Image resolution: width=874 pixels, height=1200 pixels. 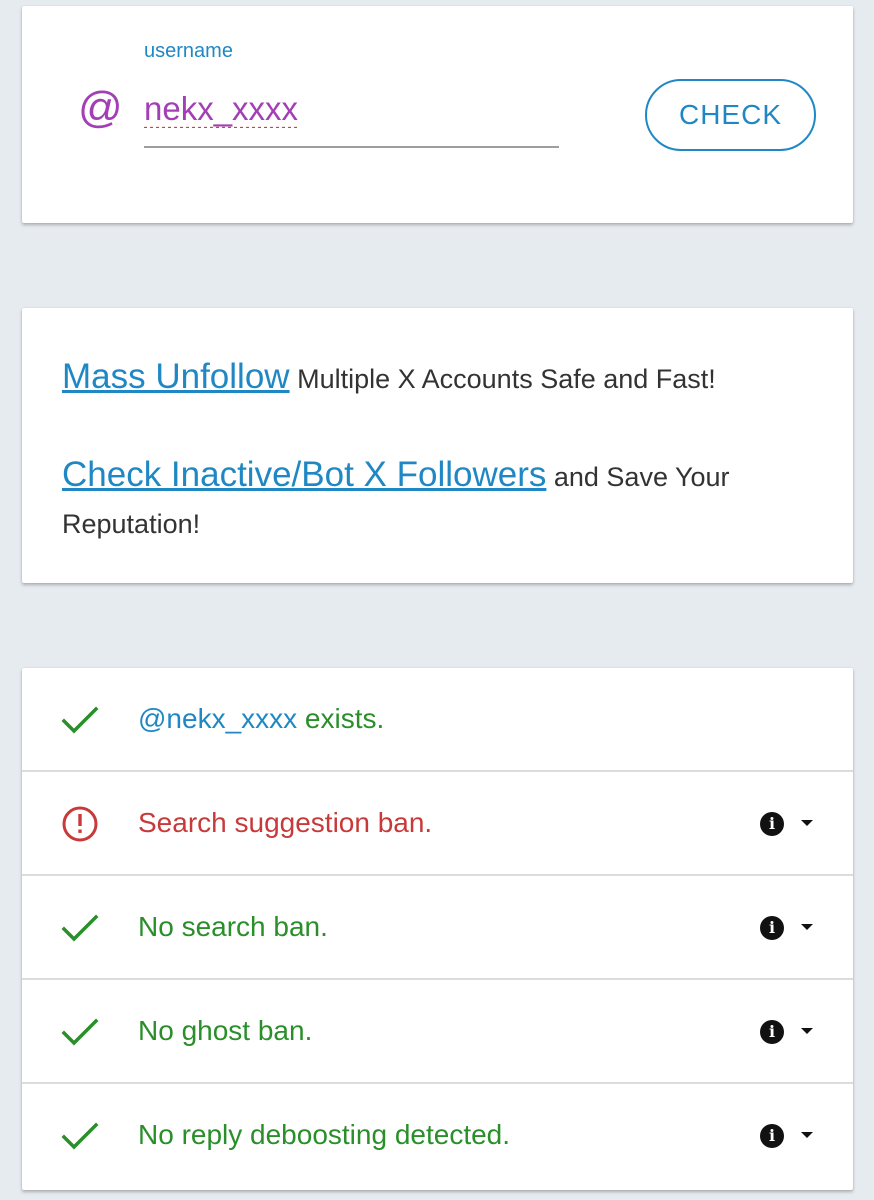 I want to click on result-row-search-ban: No search ban. i, so click(x=437, y=928).